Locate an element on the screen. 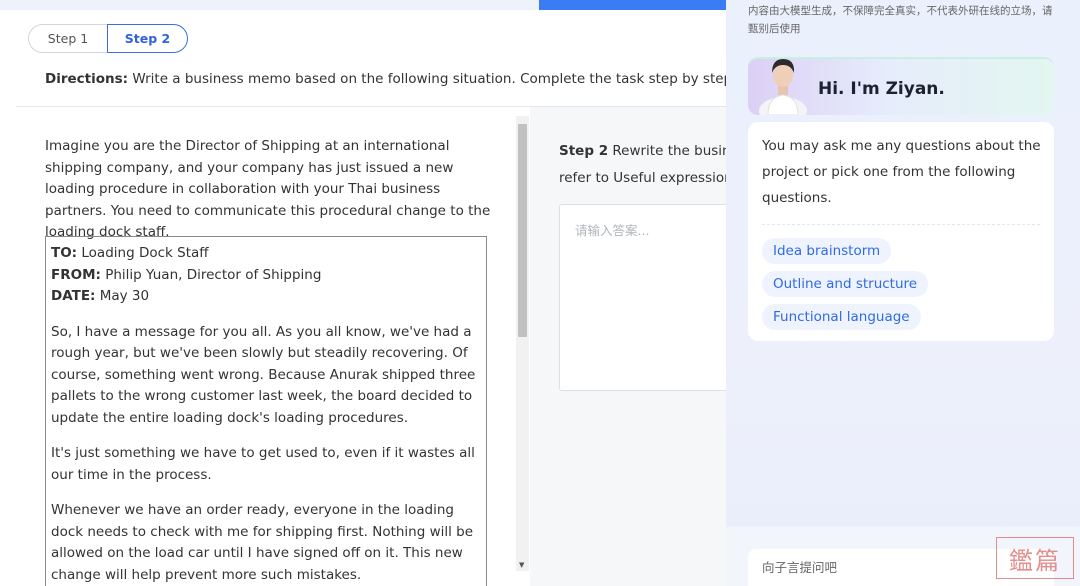 Image resolution: width=1080 pixels, height=586 pixels. tab-step-2: Step 2 is located at coordinates (147, 38).